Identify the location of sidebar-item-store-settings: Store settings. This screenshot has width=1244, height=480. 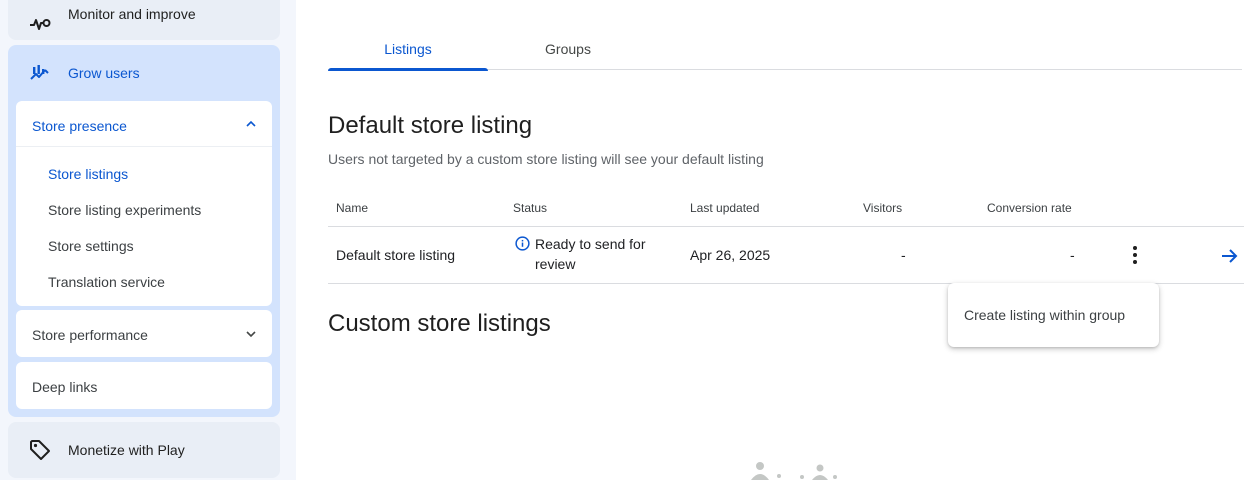
(91, 246).